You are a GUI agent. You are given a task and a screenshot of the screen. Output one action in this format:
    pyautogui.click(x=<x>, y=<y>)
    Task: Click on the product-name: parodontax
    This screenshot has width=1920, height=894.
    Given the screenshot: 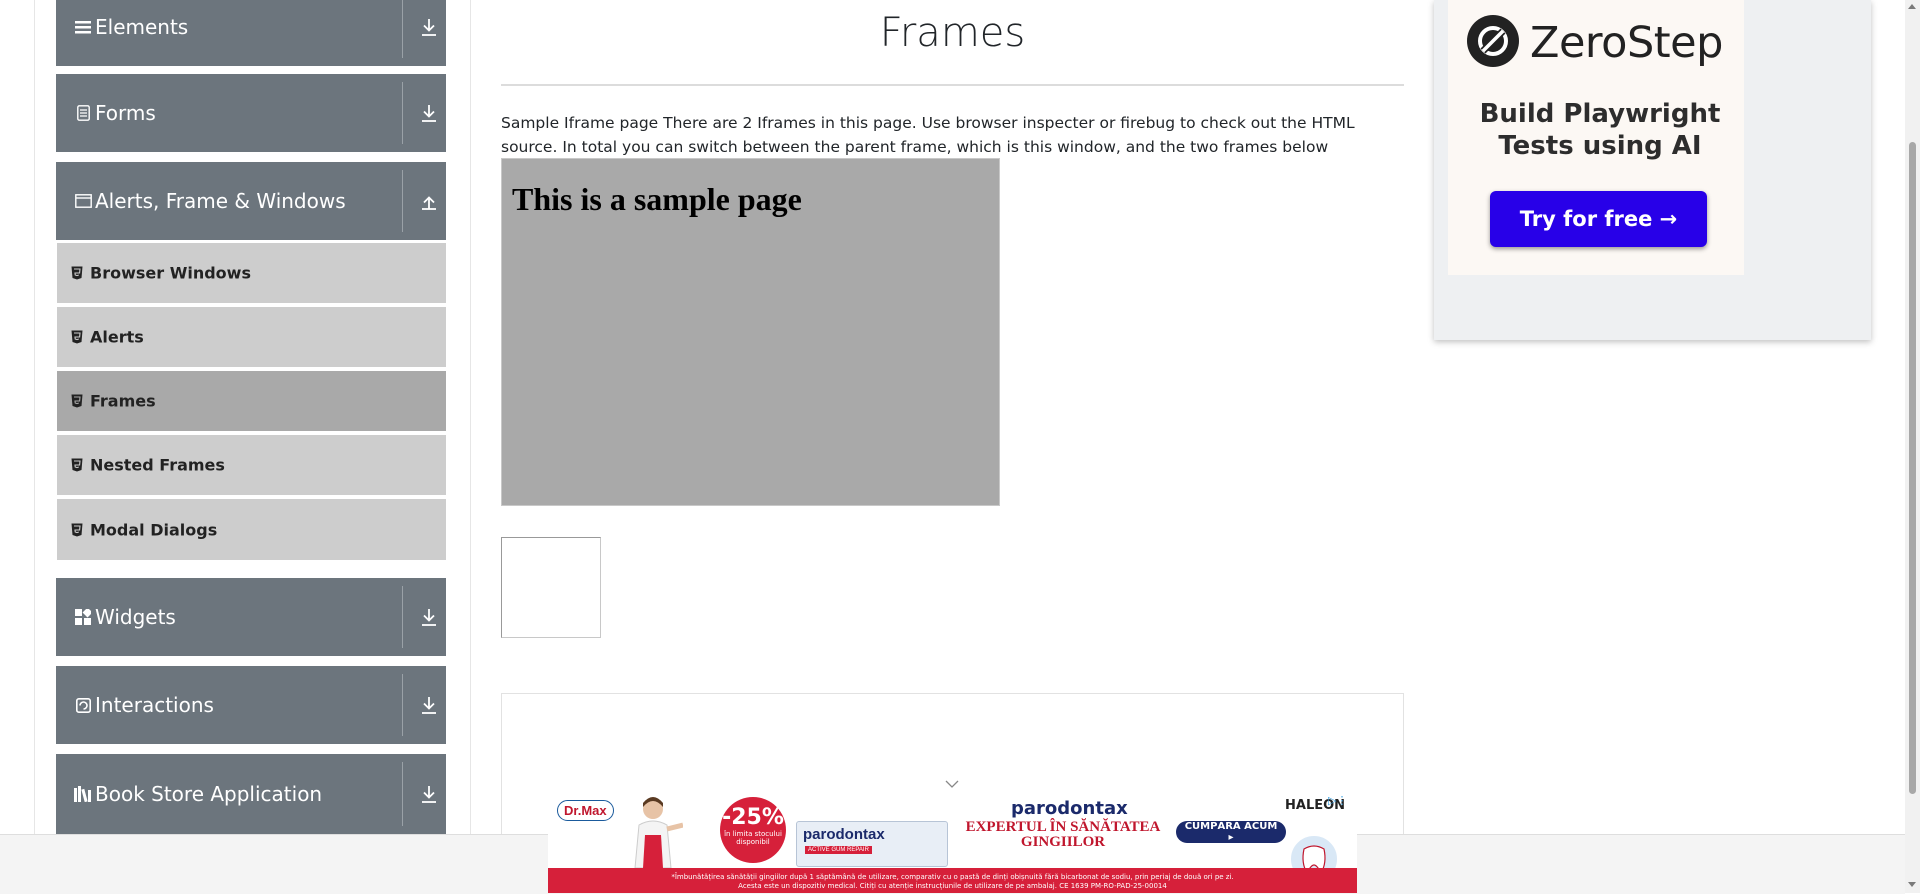 What is the action you would take?
    pyautogui.click(x=844, y=834)
    